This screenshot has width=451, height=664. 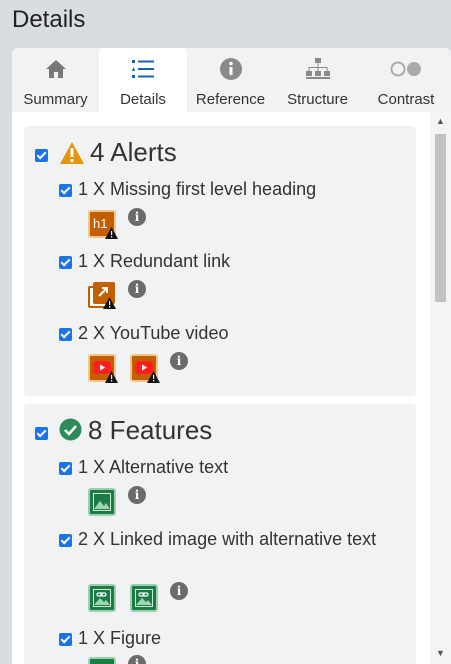 I want to click on alert-missing-h1-checkbox, so click(x=65, y=190).